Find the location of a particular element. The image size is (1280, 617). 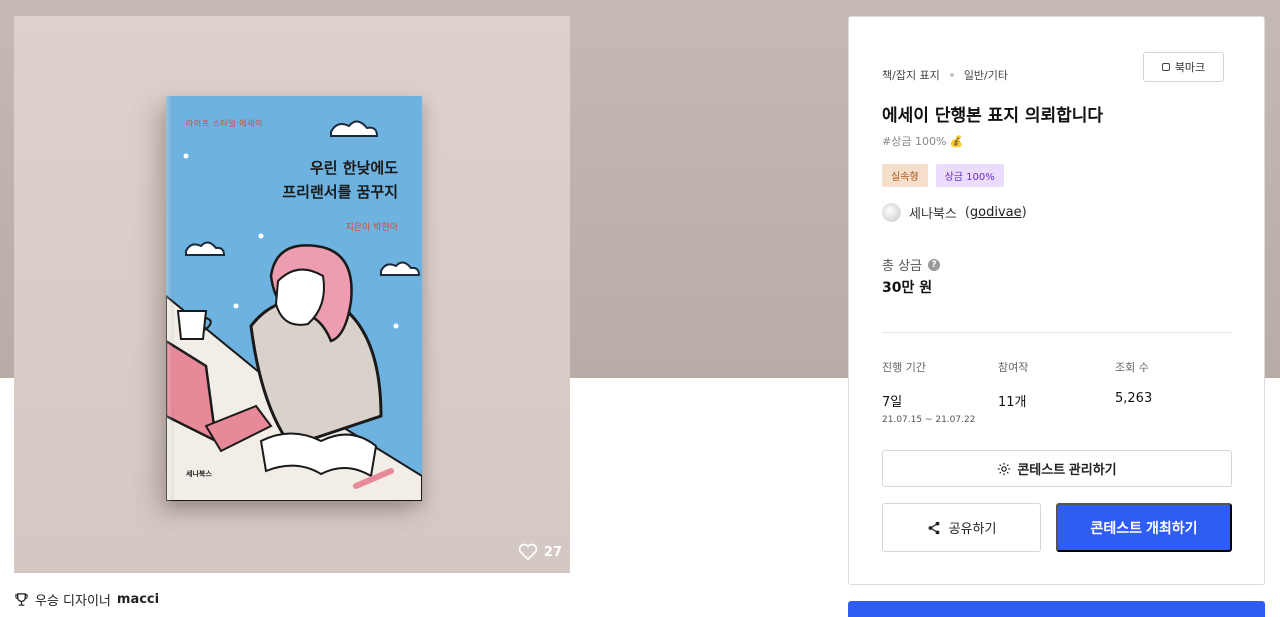

breadcrumb: 책/잡지 표지 일반/기타 is located at coordinates (945, 75).